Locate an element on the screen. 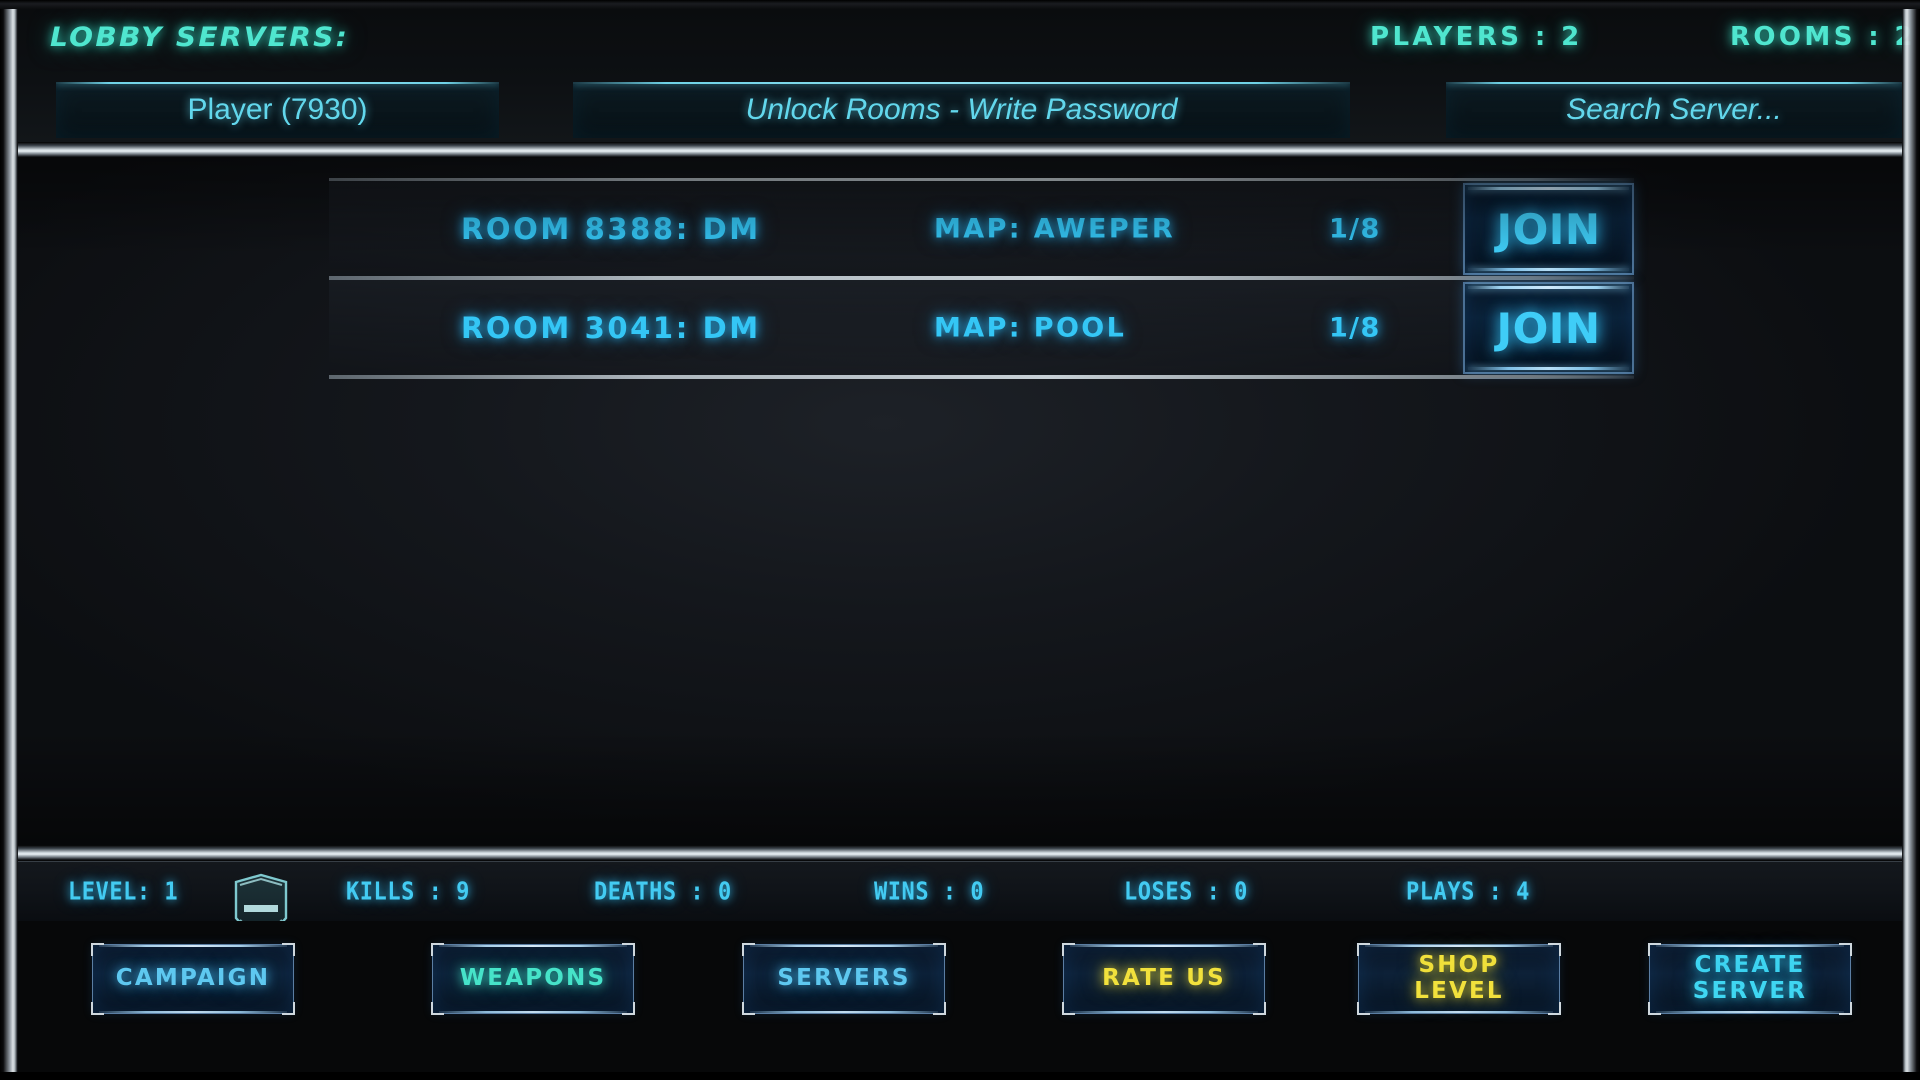  shop-level-button: SHOP LEVEL is located at coordinates (1459, 979).